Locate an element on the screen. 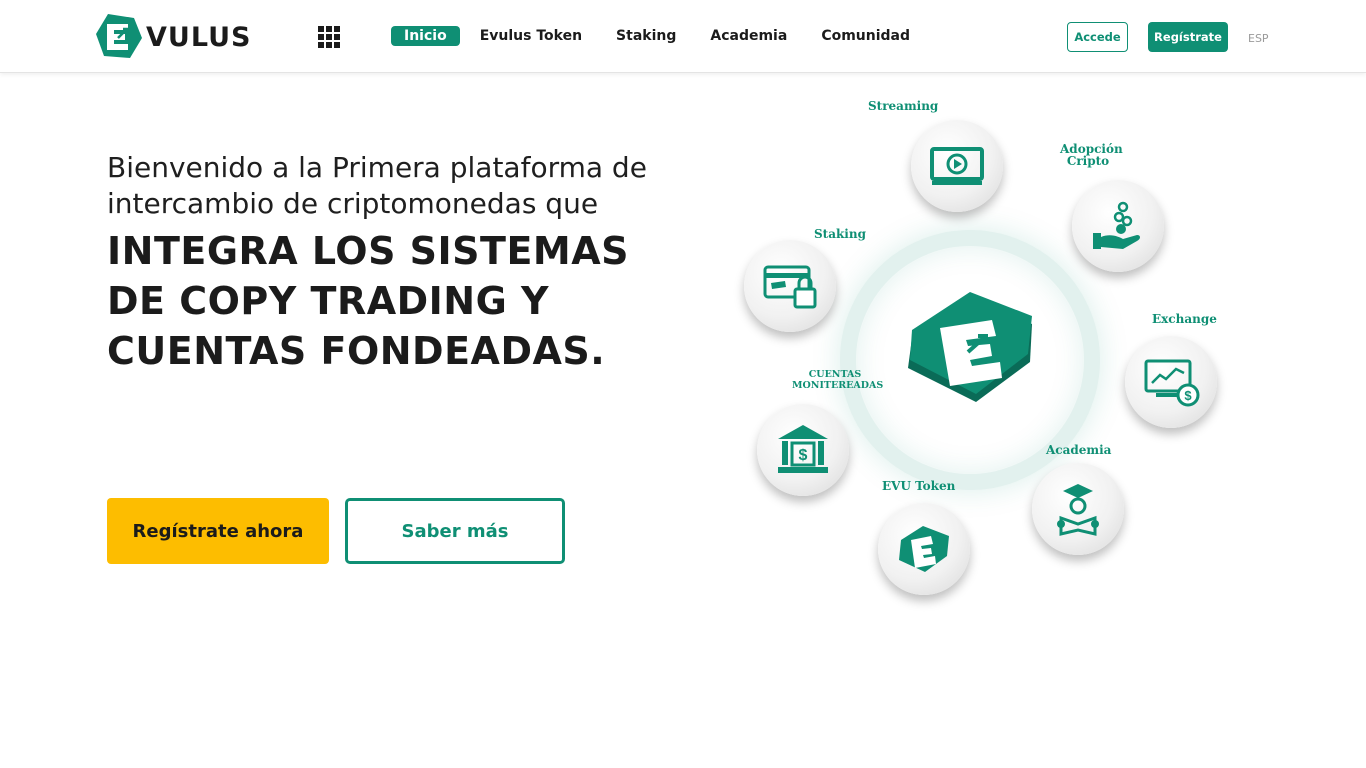 Image resolution: width=1366 pixels, height=768 pixels. evulus-logo: VULUS is located at coordinates (176, 37).